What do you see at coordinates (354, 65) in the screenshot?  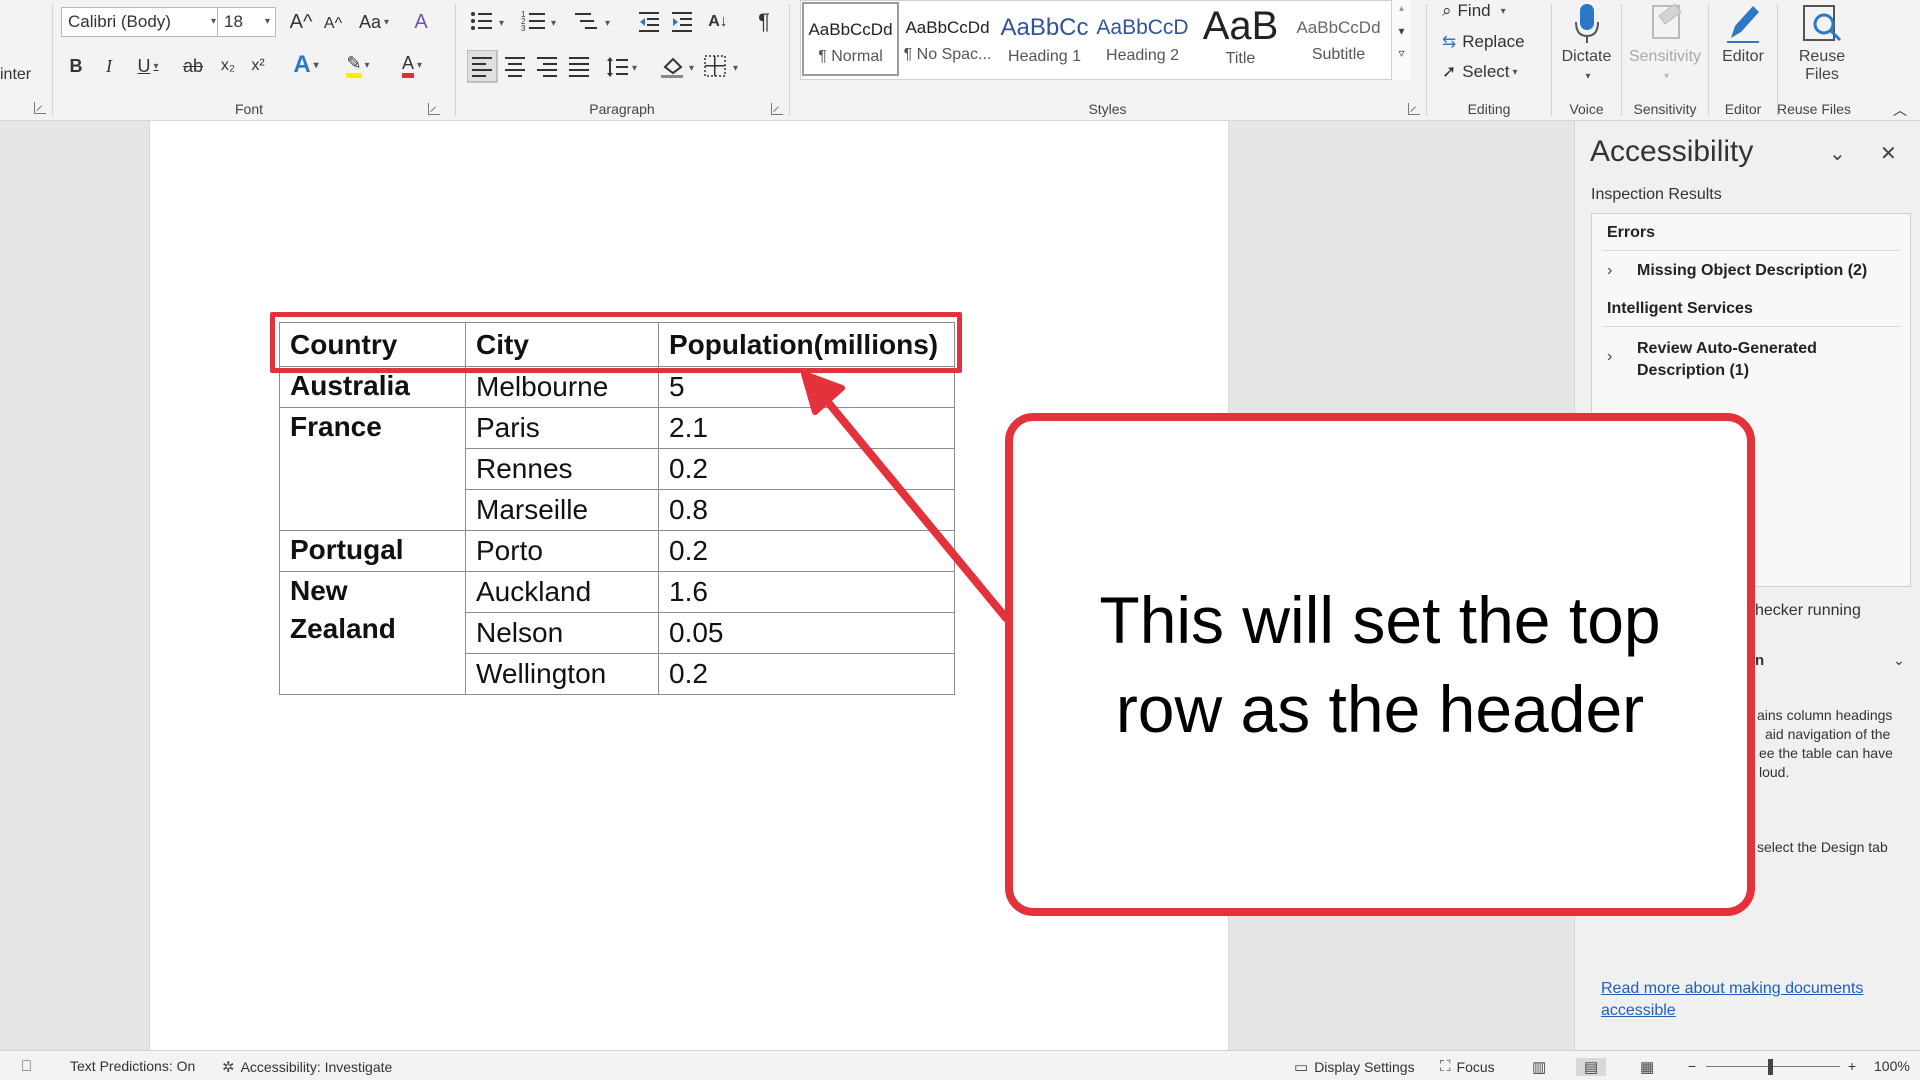 I see `highlighter-icon: ✎` at bounding box center [354, 65].